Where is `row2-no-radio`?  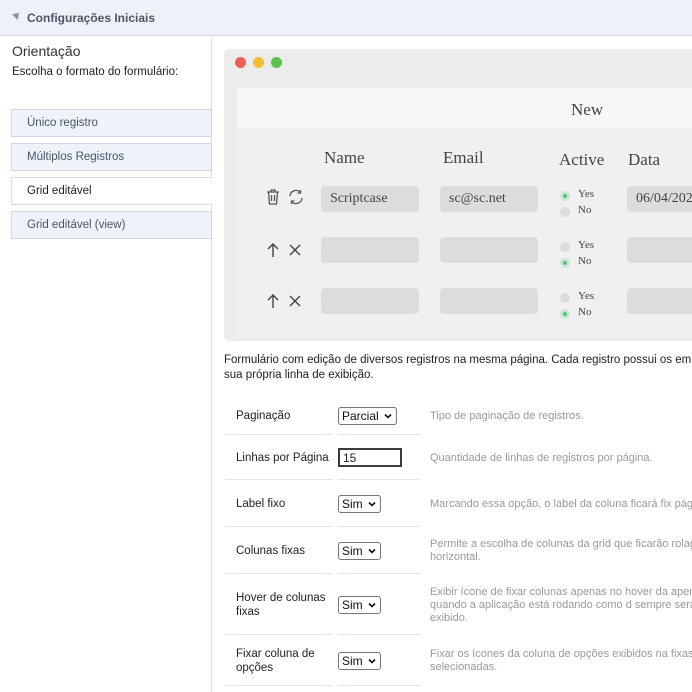
row2-no-radio is located at coordinates (565, 263).